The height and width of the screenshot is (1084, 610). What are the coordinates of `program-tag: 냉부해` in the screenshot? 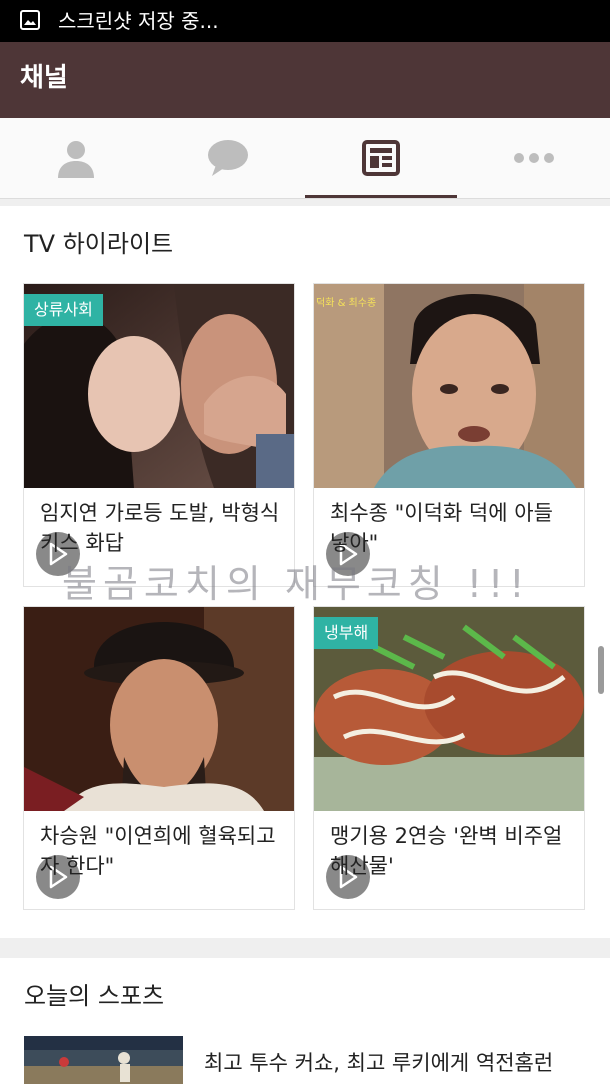 It's located at (346, 633).